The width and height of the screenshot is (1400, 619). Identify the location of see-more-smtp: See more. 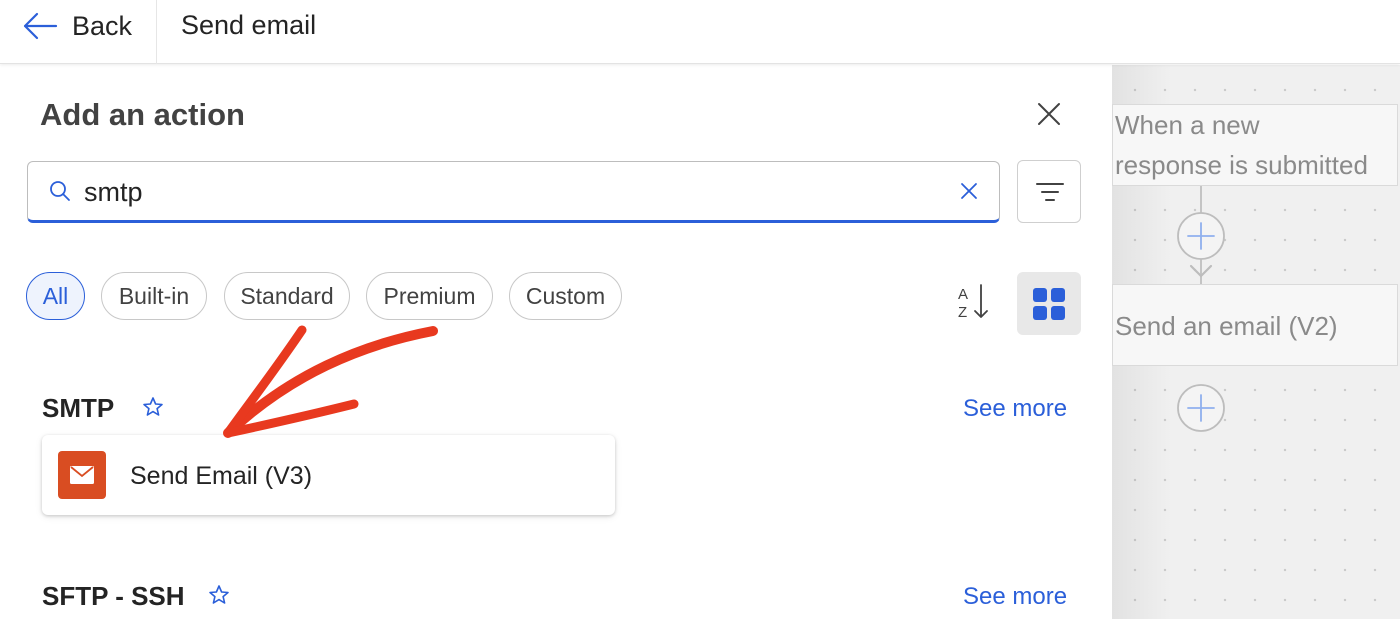
(1015, 409).